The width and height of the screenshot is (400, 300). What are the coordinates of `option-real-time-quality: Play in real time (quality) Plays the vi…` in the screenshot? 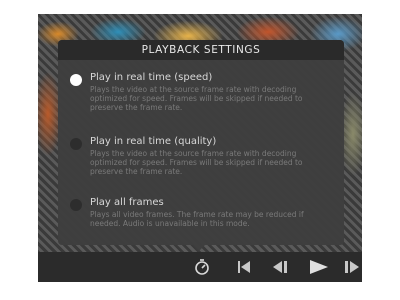 It's located at (201, 160).